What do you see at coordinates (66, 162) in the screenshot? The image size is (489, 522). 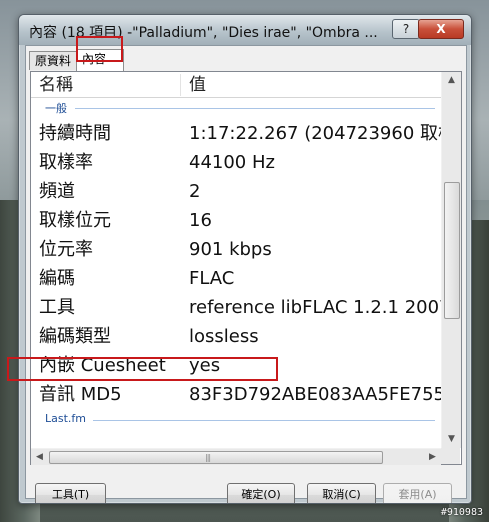 I see `property-name: 取樣率` at bounding box center [66, 162].